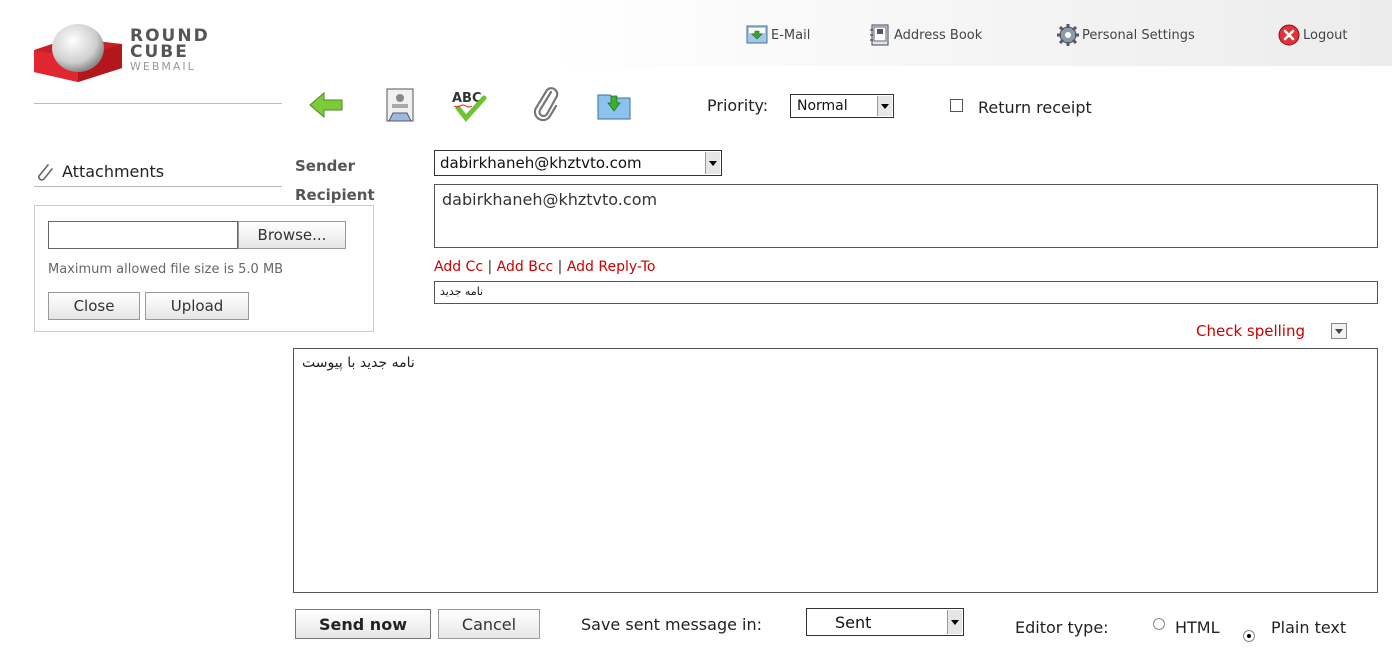 This screenshot has width=1392, height=650. I want to click on sender-select: dabirkhaneh@khztvto.com, so click(578, 163).